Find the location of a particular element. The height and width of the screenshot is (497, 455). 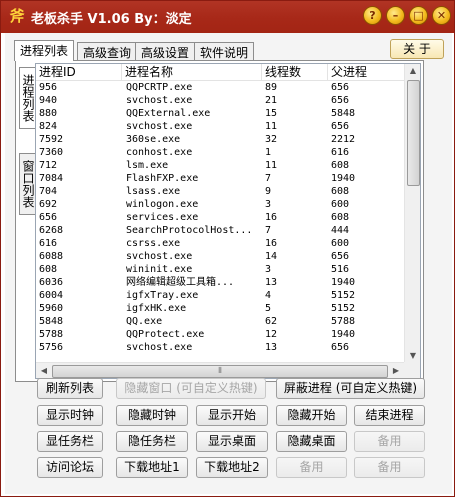

show-clock-button: 显示时钟 is located at coordinates (70, 415).